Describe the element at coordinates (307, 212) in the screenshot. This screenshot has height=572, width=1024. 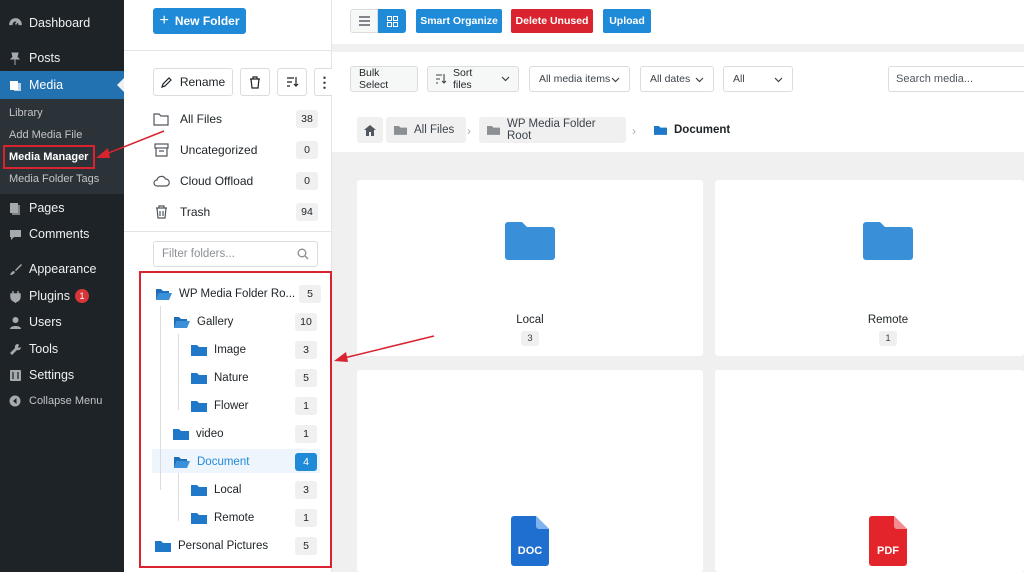
I see `folder-count: 94` at that location.